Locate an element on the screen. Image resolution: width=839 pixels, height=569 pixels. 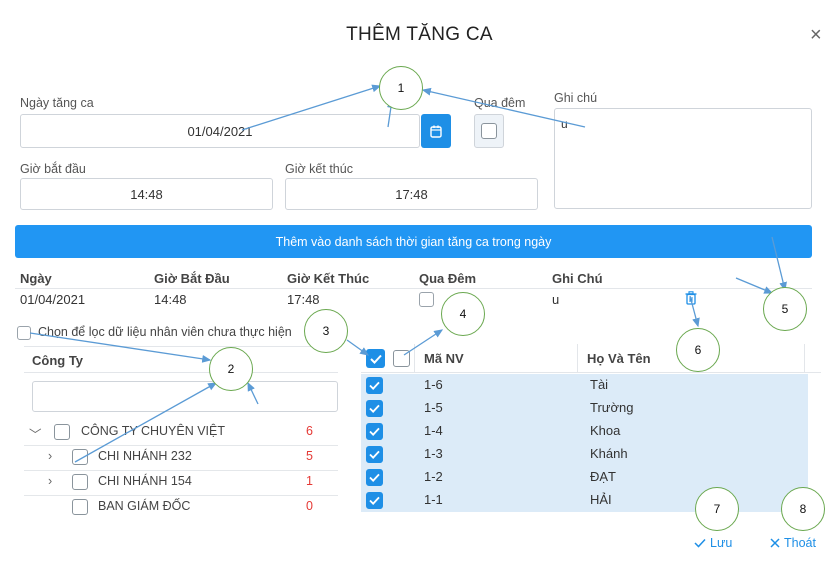
annotation-5: 5 is located at coordinates (785, 309).